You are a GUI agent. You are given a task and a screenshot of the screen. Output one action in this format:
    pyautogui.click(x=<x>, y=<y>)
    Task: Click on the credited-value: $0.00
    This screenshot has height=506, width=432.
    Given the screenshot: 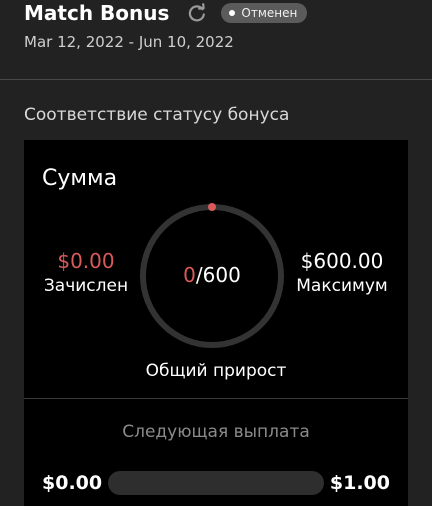 What is the action you would take?
    pyautogui.click(x=86, y=261)
    